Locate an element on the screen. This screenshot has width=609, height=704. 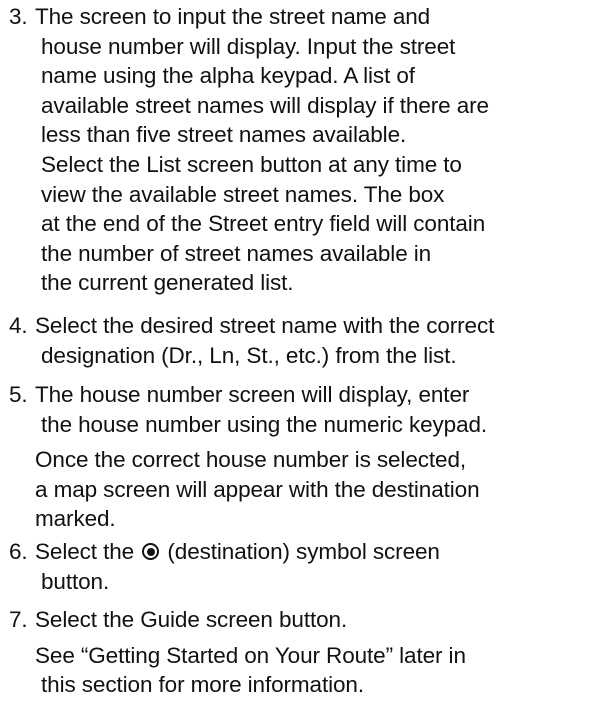
step-number: 5. is located at coordinates (18, 394).